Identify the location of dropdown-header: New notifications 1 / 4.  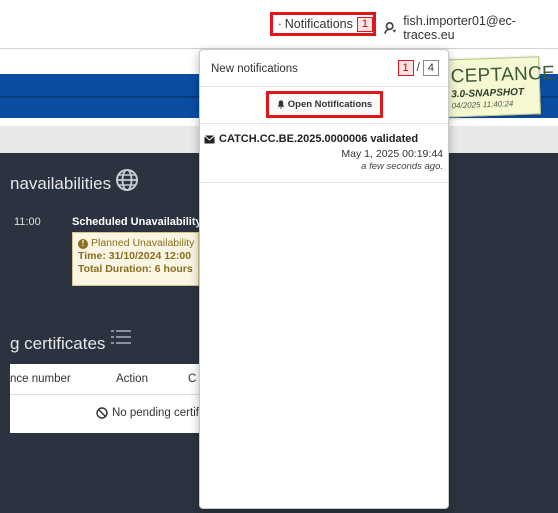
(324, 68).